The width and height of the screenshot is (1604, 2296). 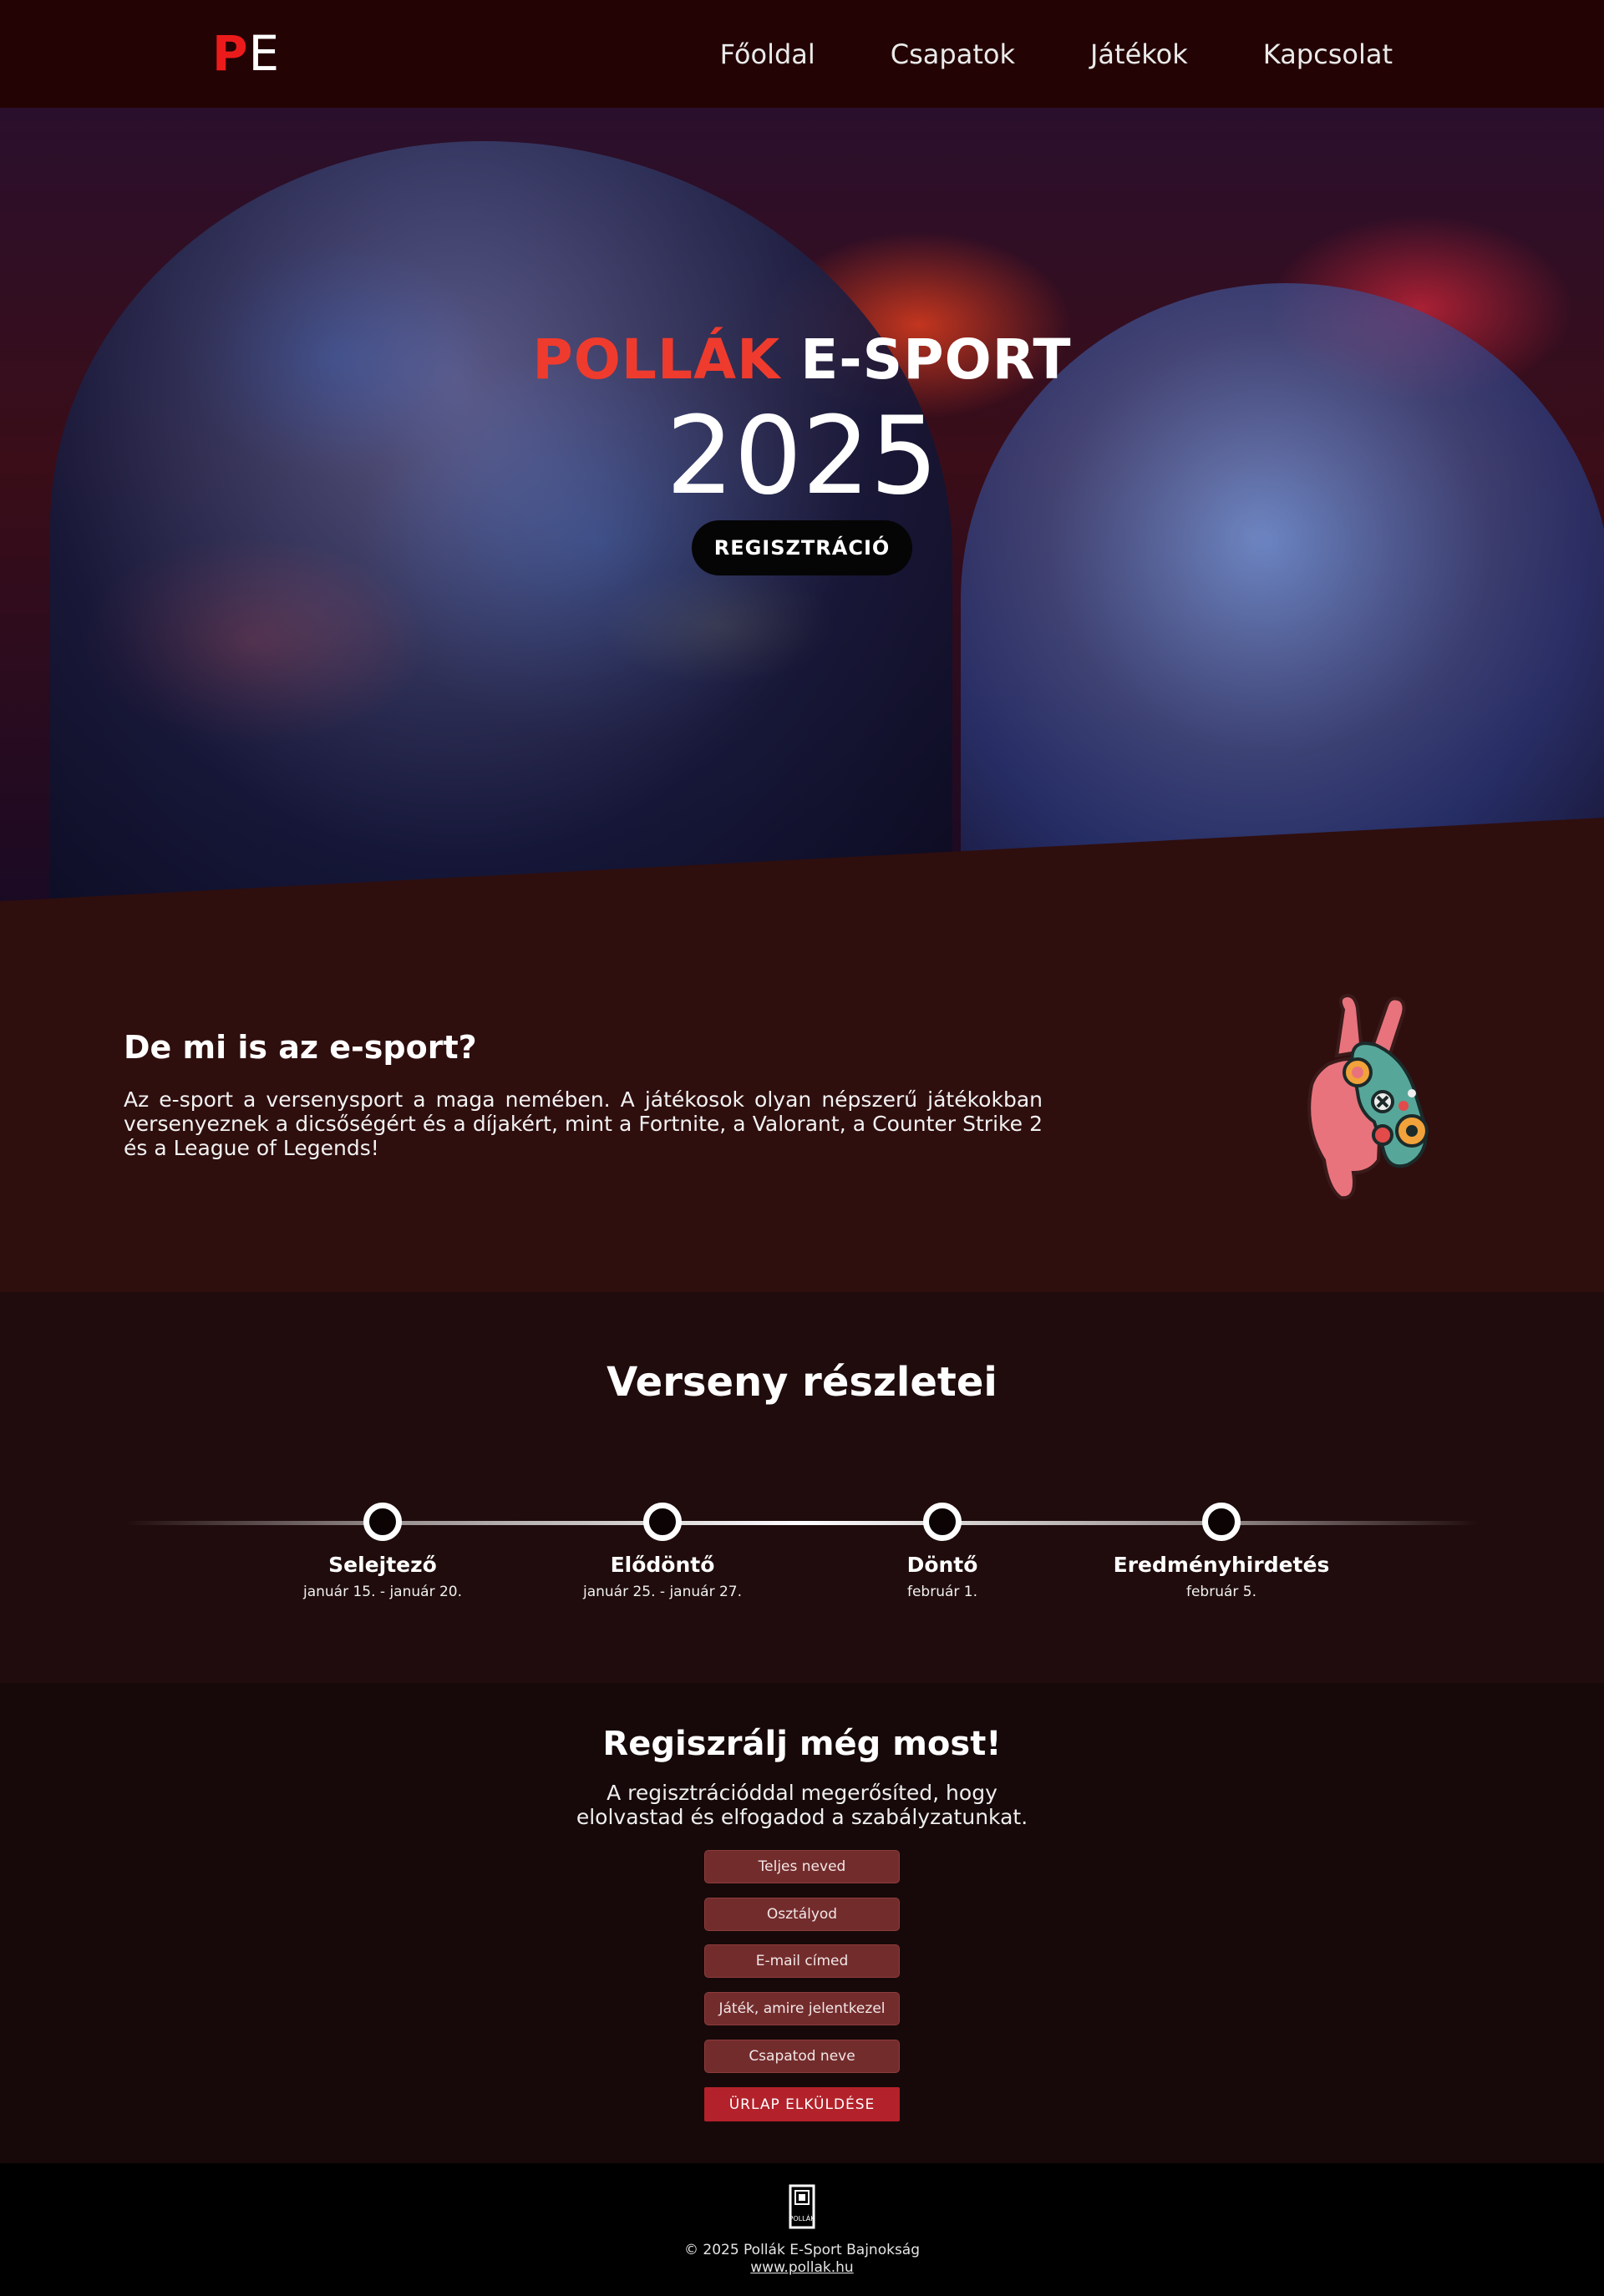 I want to click on pollak-logo-icon: POLLÁK, so click(x=803, y=2206).